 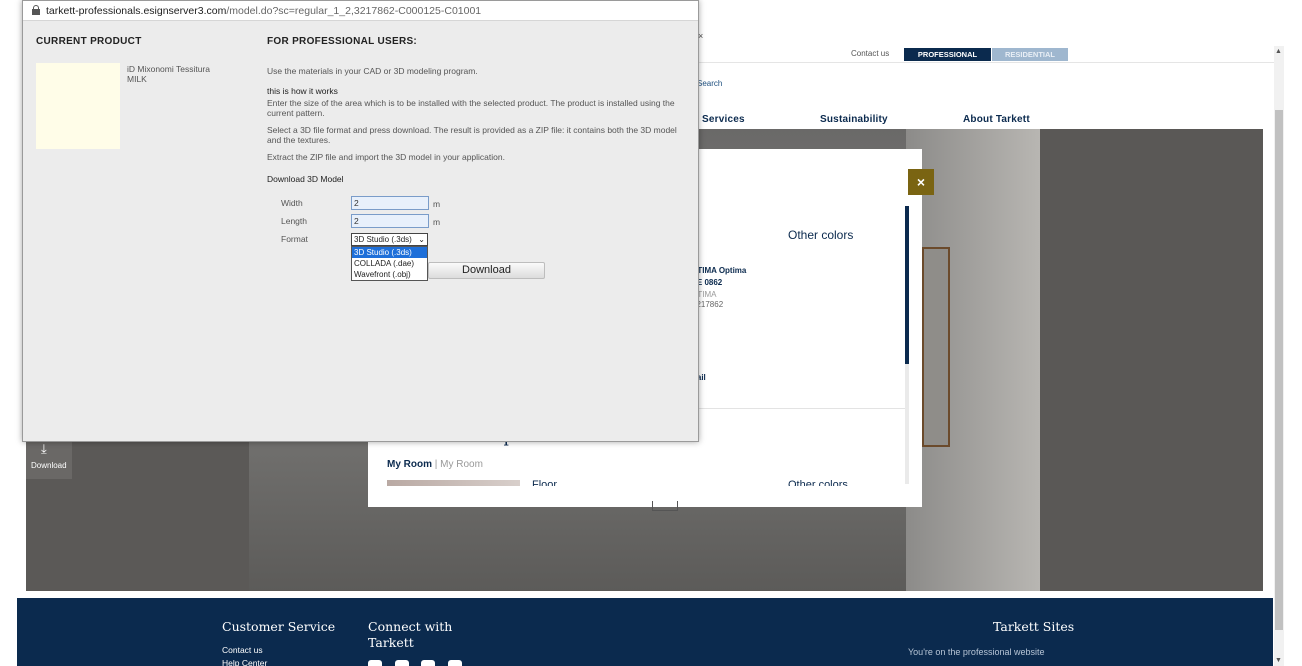 What do you see at coordinates (136, 11) in the screenshot?
I see `url-domain: tarkett-professionals.esignserver3.com` at bounding box center [136, 11].